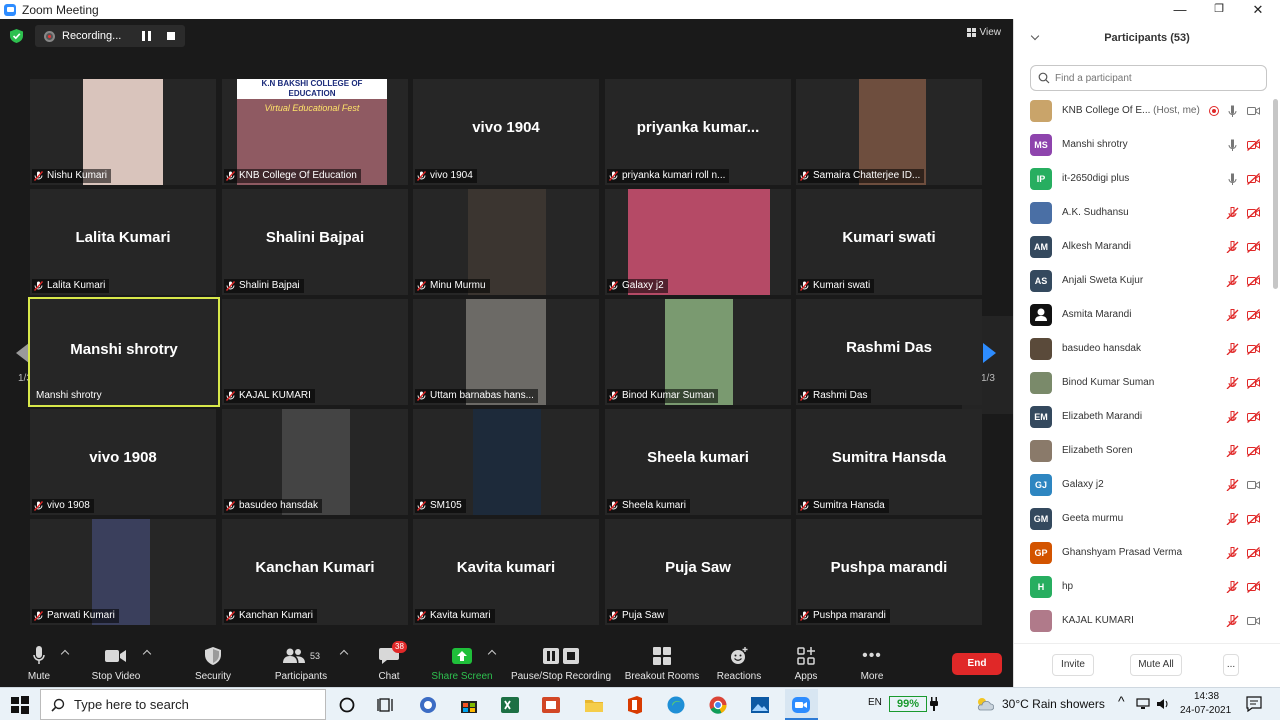 This screenshot has width=1280, height=720. What do you see at coordinates (315, 242) in the screenshot?
I see `video-tile: Shalini Bajpai Shalini Bajpai` at bounding box center [315, 242].